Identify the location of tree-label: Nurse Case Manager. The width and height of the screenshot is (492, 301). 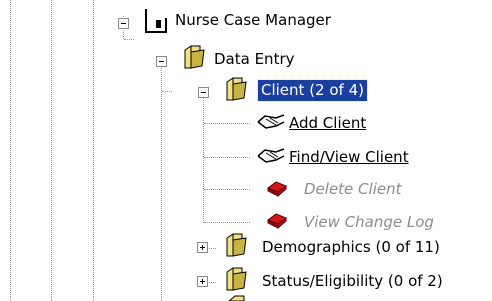
(253, 20).